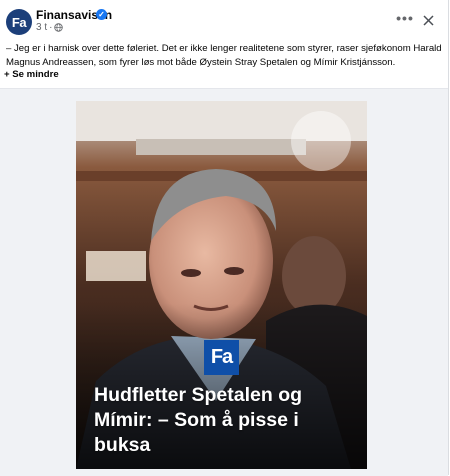  Describe the element at coordinates (41, 27) in the screenshot. I see `post-time: 3 t` at that location.